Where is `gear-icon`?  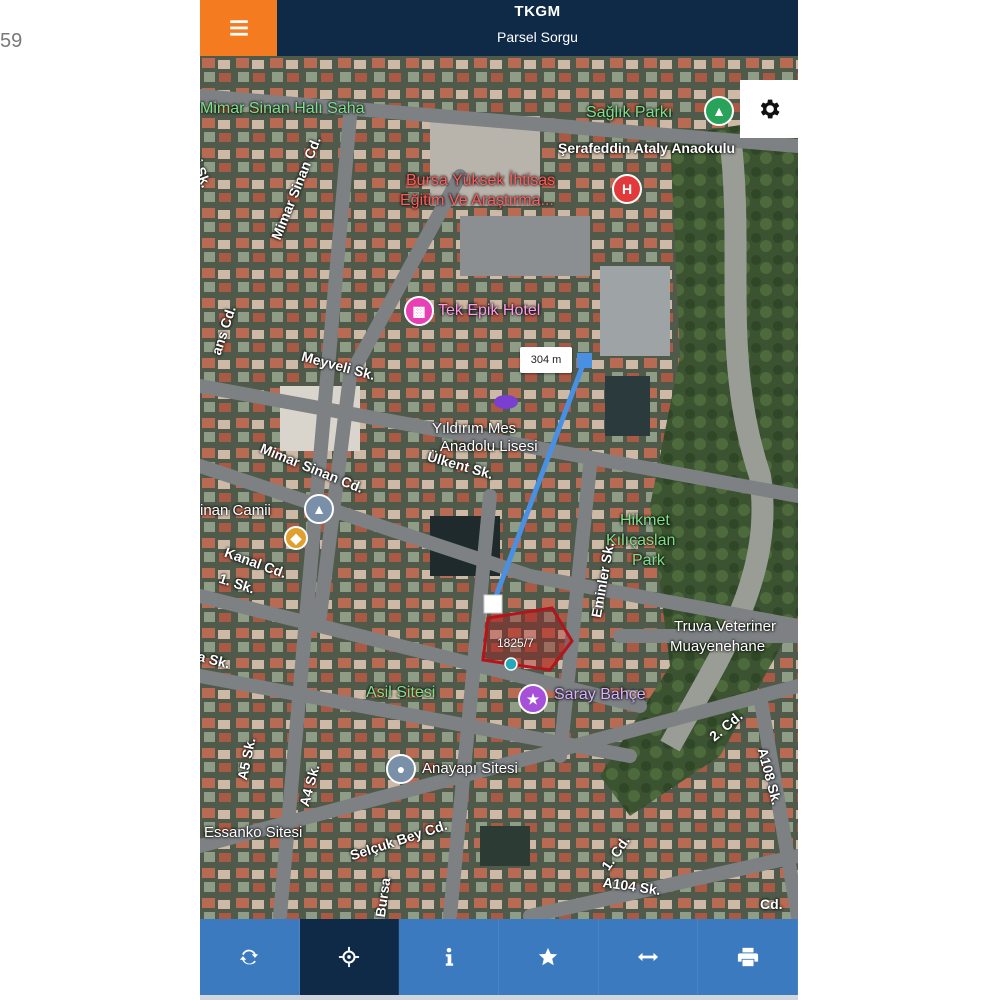 gear-icon is located at coordinates (770, 109).